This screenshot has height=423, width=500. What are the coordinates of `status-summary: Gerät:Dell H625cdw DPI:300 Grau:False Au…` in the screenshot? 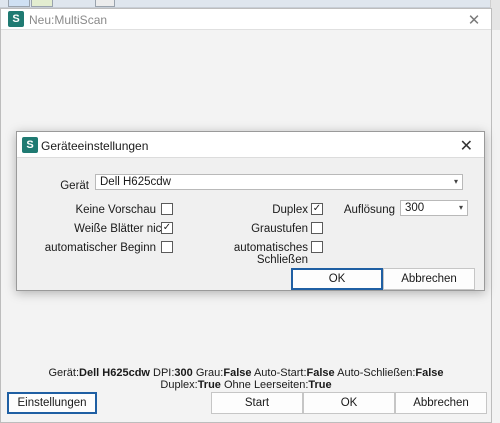 It's located at (246, 379).